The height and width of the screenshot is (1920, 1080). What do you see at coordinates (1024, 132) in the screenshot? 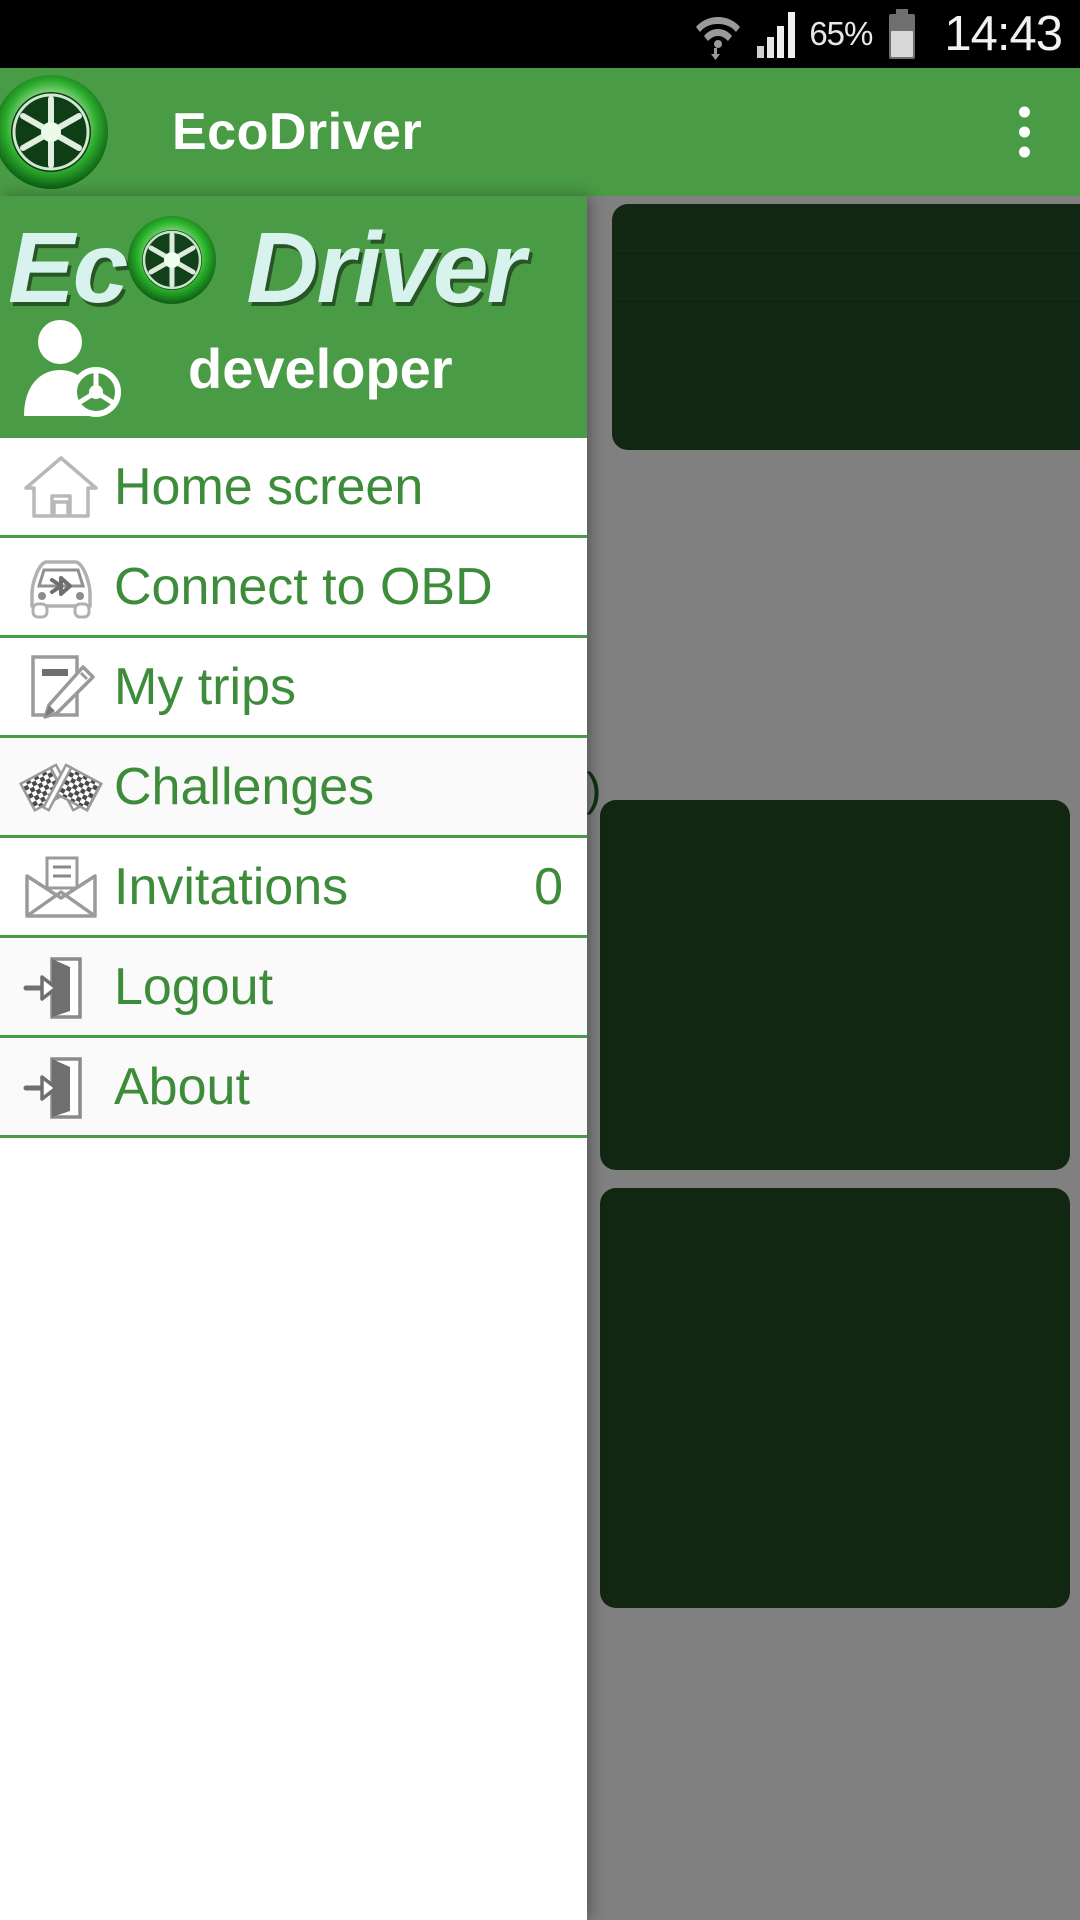
I see `overflow-menu-icon` at bounding box center [1024, 132].